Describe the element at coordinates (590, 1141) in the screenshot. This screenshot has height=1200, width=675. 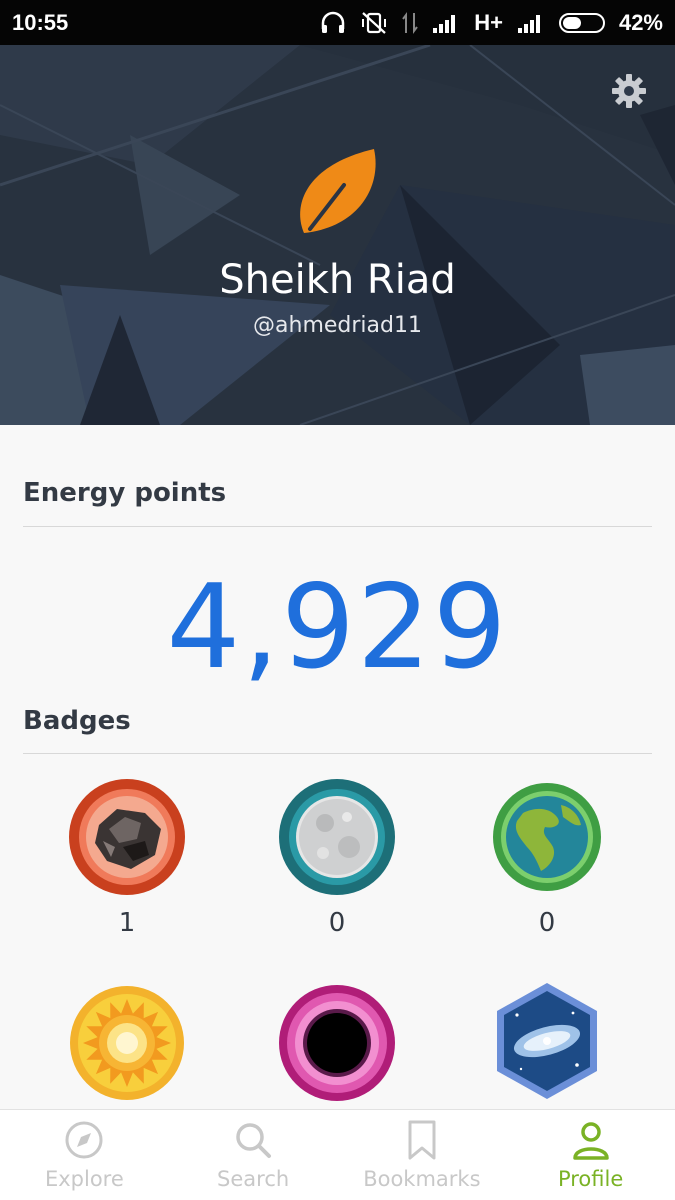
I see `profile-icon` at that location.